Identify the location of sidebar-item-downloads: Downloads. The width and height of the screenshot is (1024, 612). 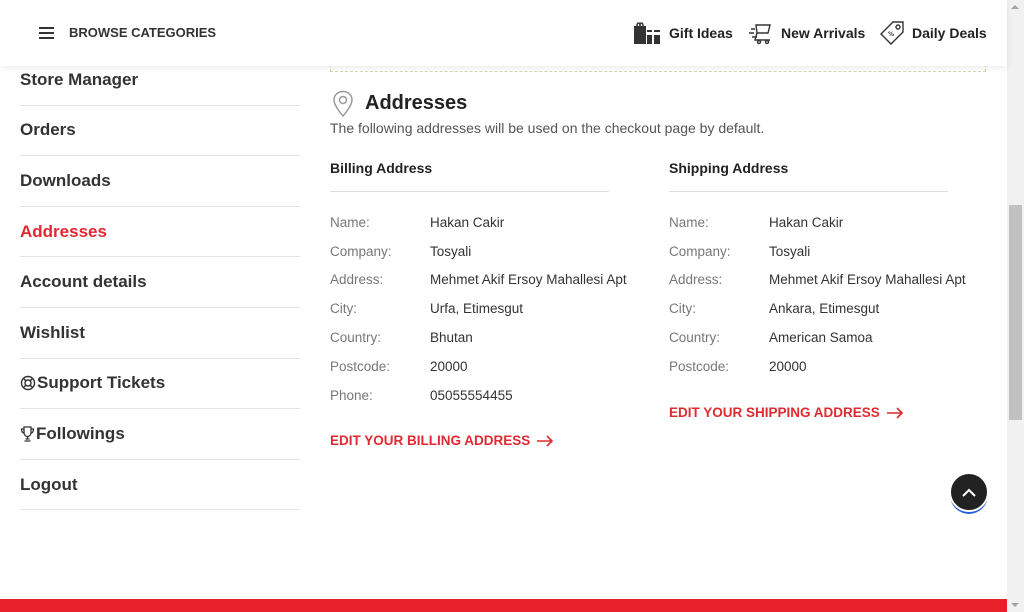
(160, 181).